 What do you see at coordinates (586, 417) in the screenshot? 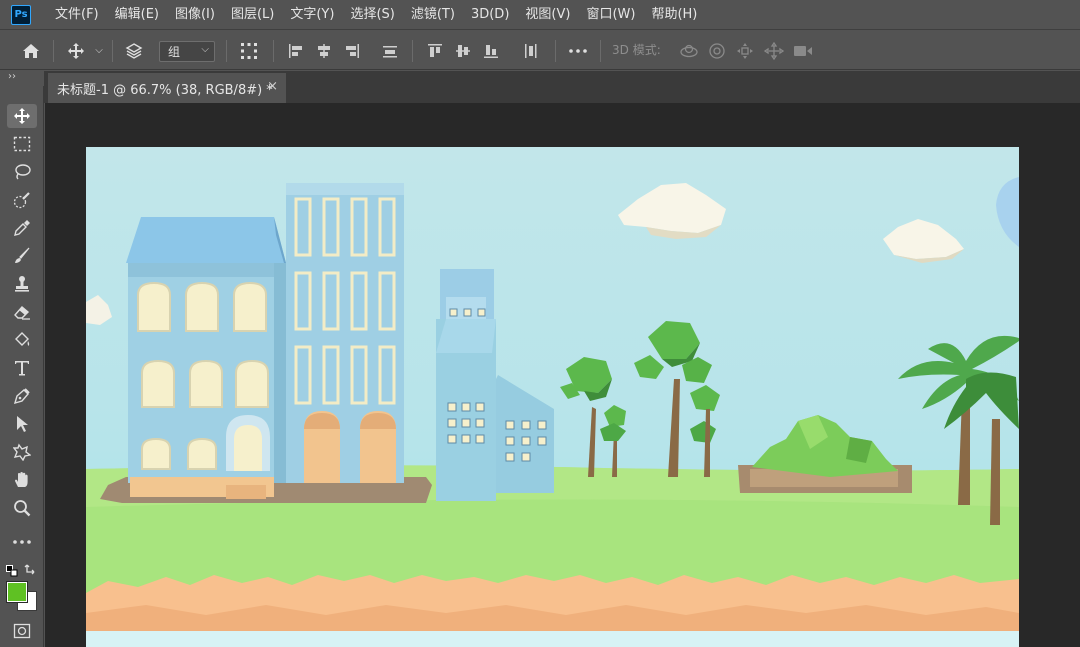
I see `tree-small-left` at bounding box center [586, 417].